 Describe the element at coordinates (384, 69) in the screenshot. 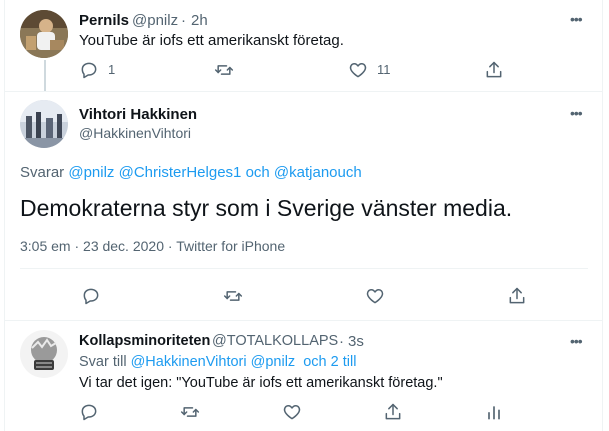

I see `like-count: 11` at that location.